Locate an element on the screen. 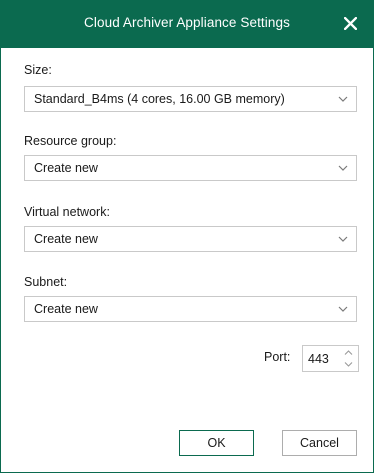  subnet-label: Subnet: is located at coordinates (46, 282).